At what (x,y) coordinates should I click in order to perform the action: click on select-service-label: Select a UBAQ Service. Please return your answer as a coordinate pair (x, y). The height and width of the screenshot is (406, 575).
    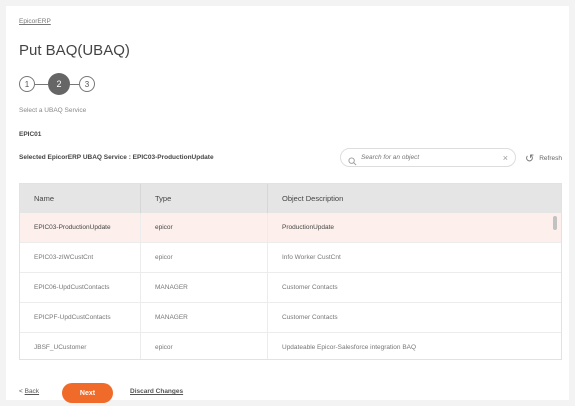
    Looking at the image, I should click on (53, 110).